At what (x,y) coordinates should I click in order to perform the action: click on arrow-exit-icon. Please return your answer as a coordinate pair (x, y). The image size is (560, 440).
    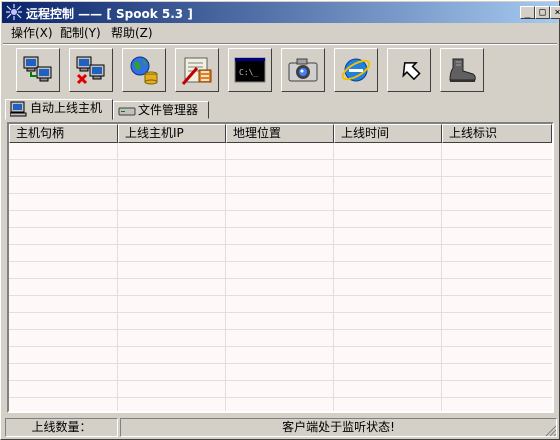
    Looking at the image, I should click on (411, 71).